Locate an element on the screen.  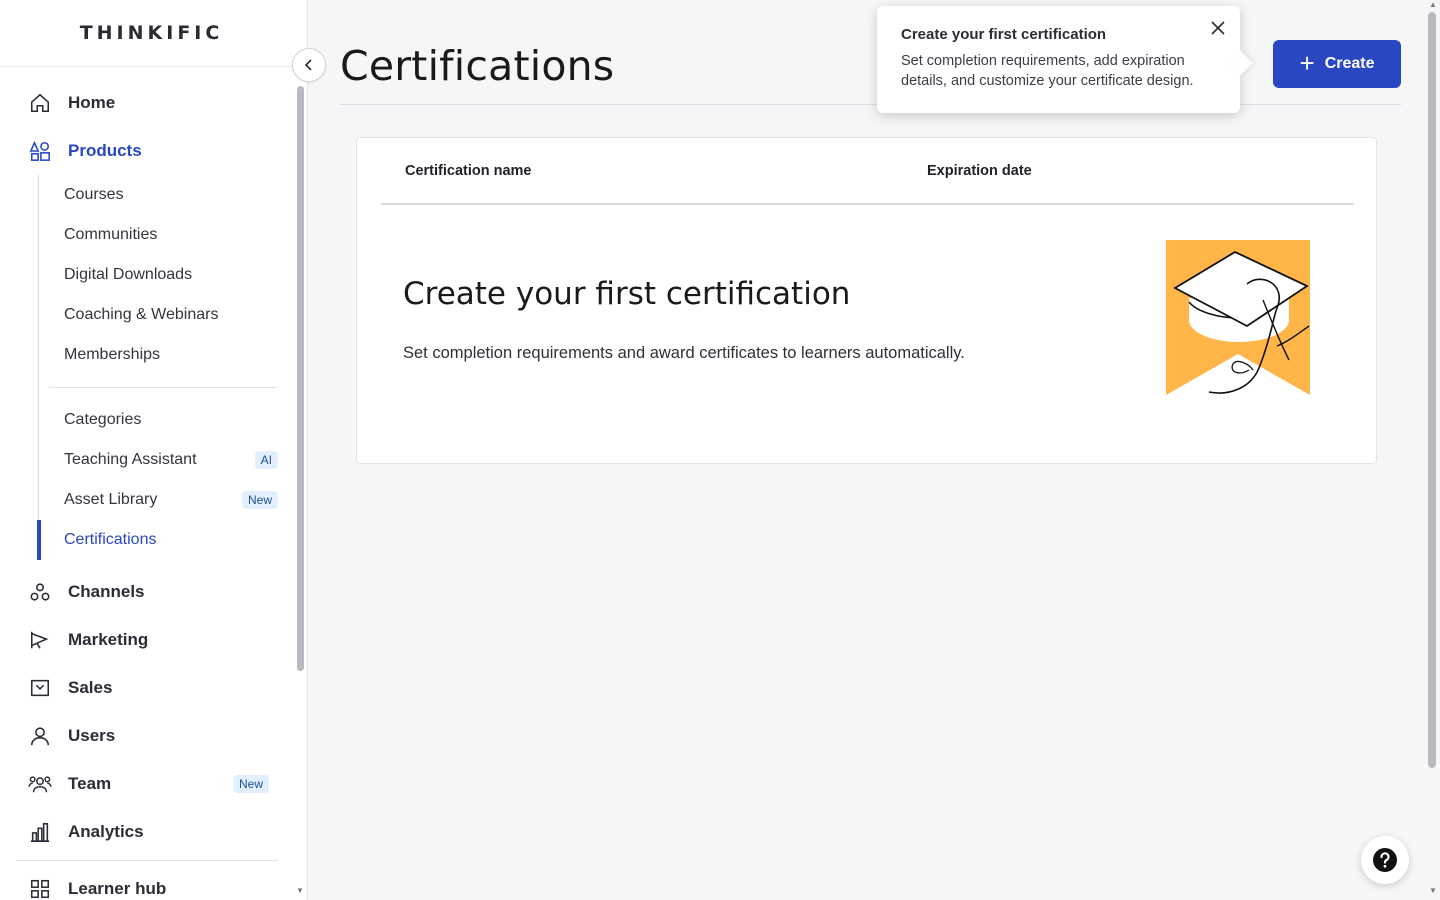
sidebar-item-coaching-webinars: Coaching & Webinars is located at coordinates (166, 315).